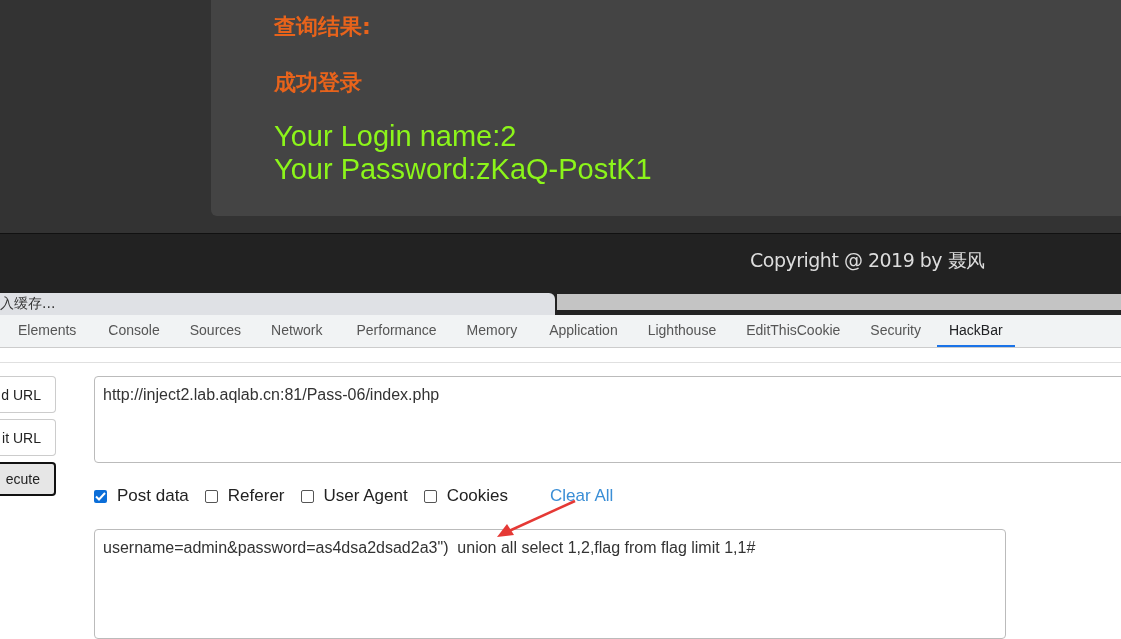  I want to click on hackbar-button: it URL, so click(28, 437).